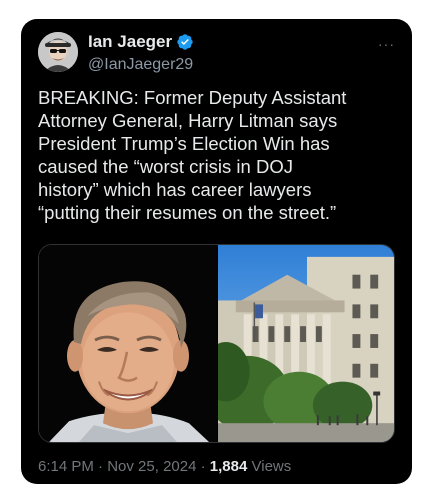 This screenshot has width=433, height=500. What do you see at coordinates (216, 56) in the screenshot?
I see `tweet-header: Ian Jaeger @IanJaeger29 ···` at bounding box center [216, 56].